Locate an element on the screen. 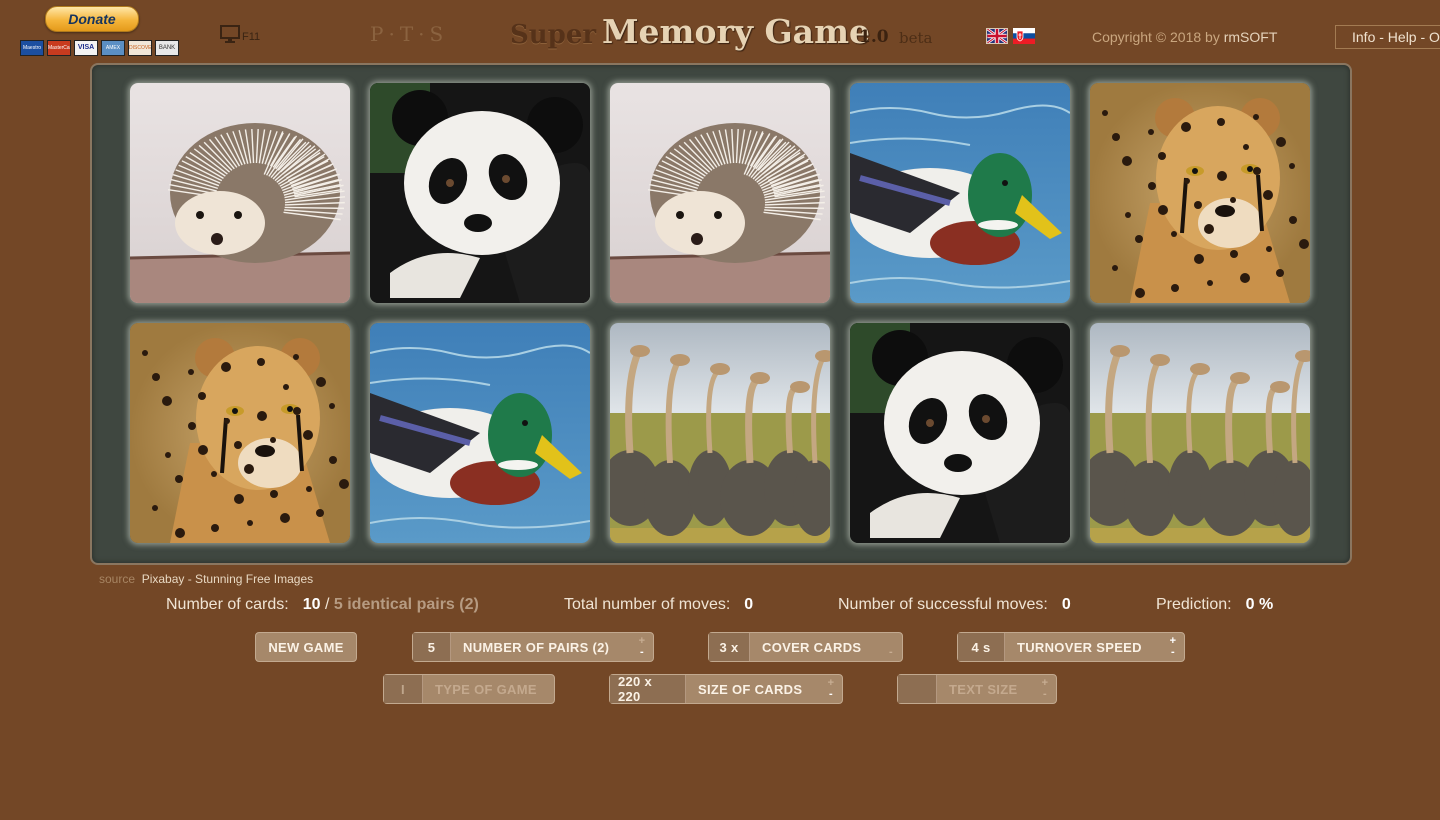 The height and width of the screenshot is (820, 1440). mastercard-icon: MasterCard is located at coordinates (59, 48).